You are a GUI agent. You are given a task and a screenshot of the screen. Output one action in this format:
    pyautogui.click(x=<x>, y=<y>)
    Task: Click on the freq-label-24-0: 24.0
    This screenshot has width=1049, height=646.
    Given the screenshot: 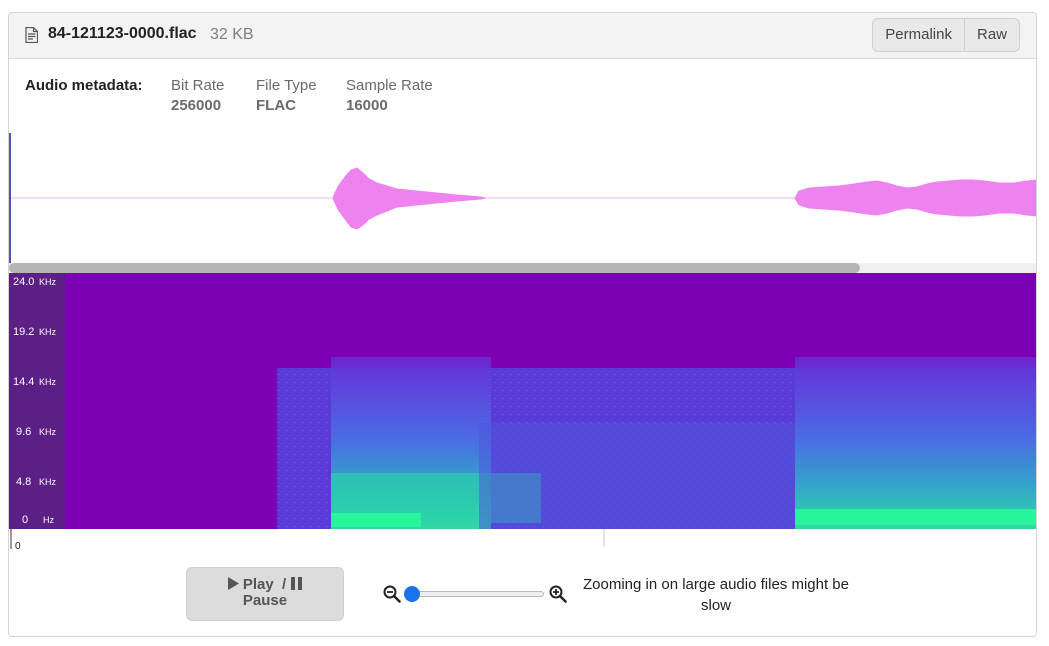 What is the action you would take?
    pyautogui.click(x=23, y=282)
    